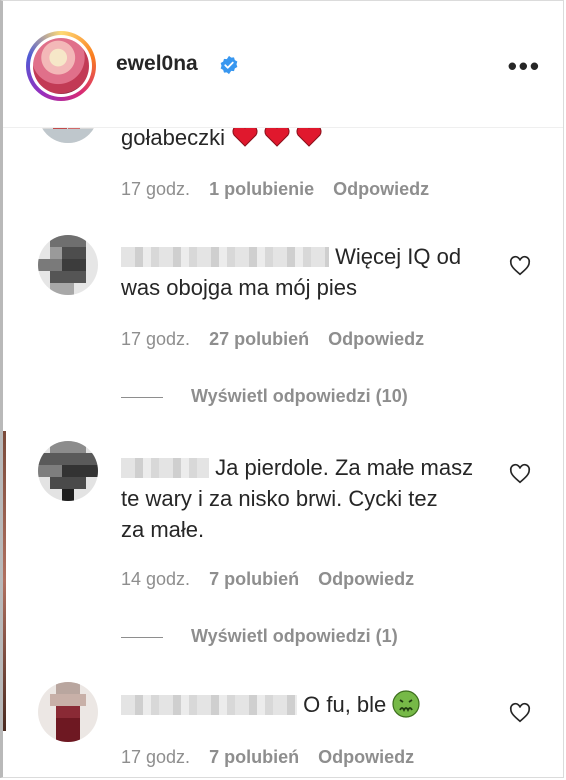 This screenshot has width=566, height=780. I want to click on comment-text: O fu, ble, so click(271, 704).